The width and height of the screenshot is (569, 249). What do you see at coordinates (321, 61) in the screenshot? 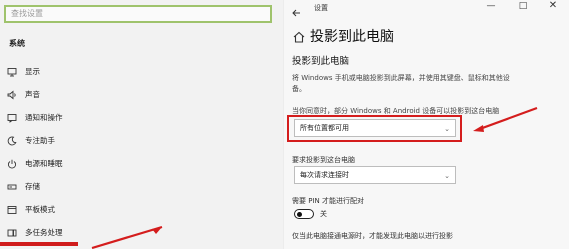
I see `section-heading: 投影到此电脑` at bounding box center [321, 61].